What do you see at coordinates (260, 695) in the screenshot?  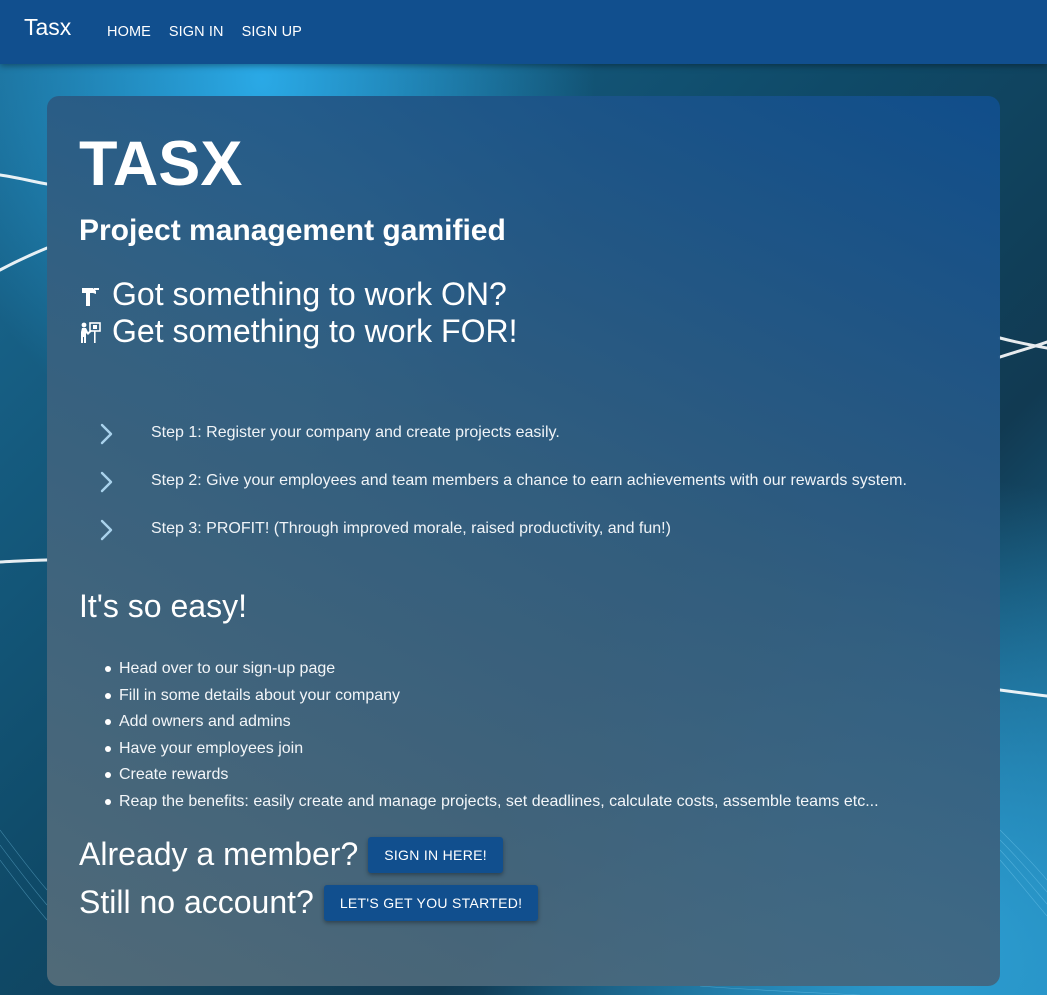 I see `list-item-text: Fill in some details about your company` at bounding box center [260, 695].